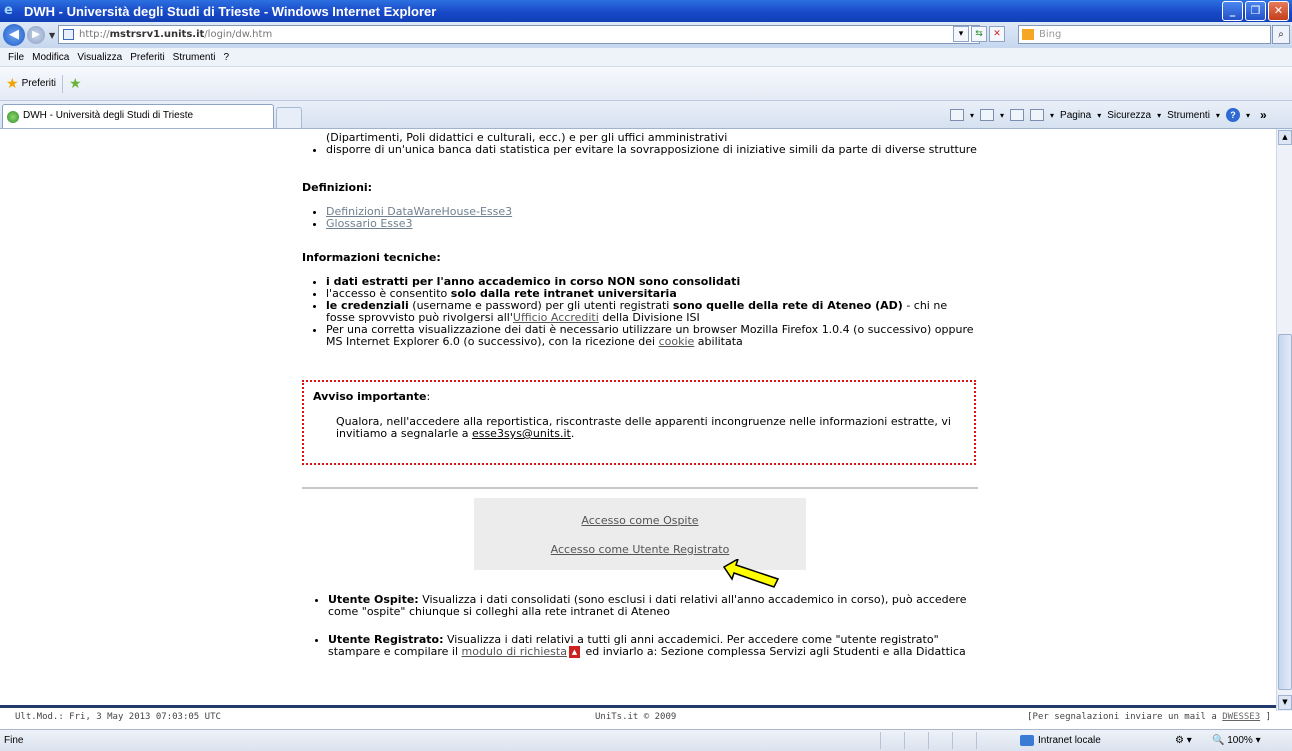 The image size is (1292, 751). What do you see at coordinates (147, 57) in the screenshot?
I see `menu-preferiti: Preferiti` at bounding box center [147, 57].